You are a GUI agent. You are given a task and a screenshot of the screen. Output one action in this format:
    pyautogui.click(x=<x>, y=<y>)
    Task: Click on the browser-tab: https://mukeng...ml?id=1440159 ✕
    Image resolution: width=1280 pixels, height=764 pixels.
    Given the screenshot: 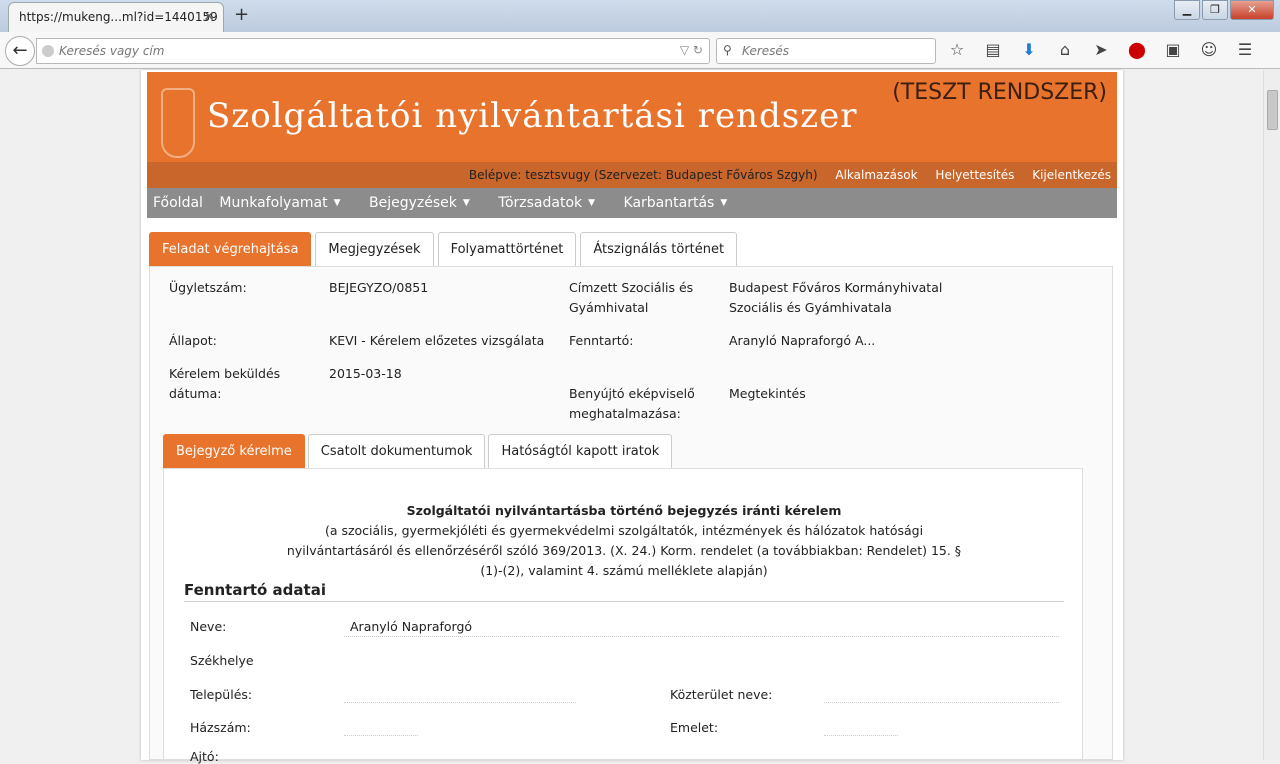 What is the action you would take?
    pyautogui.click(x=116, y=17)
    